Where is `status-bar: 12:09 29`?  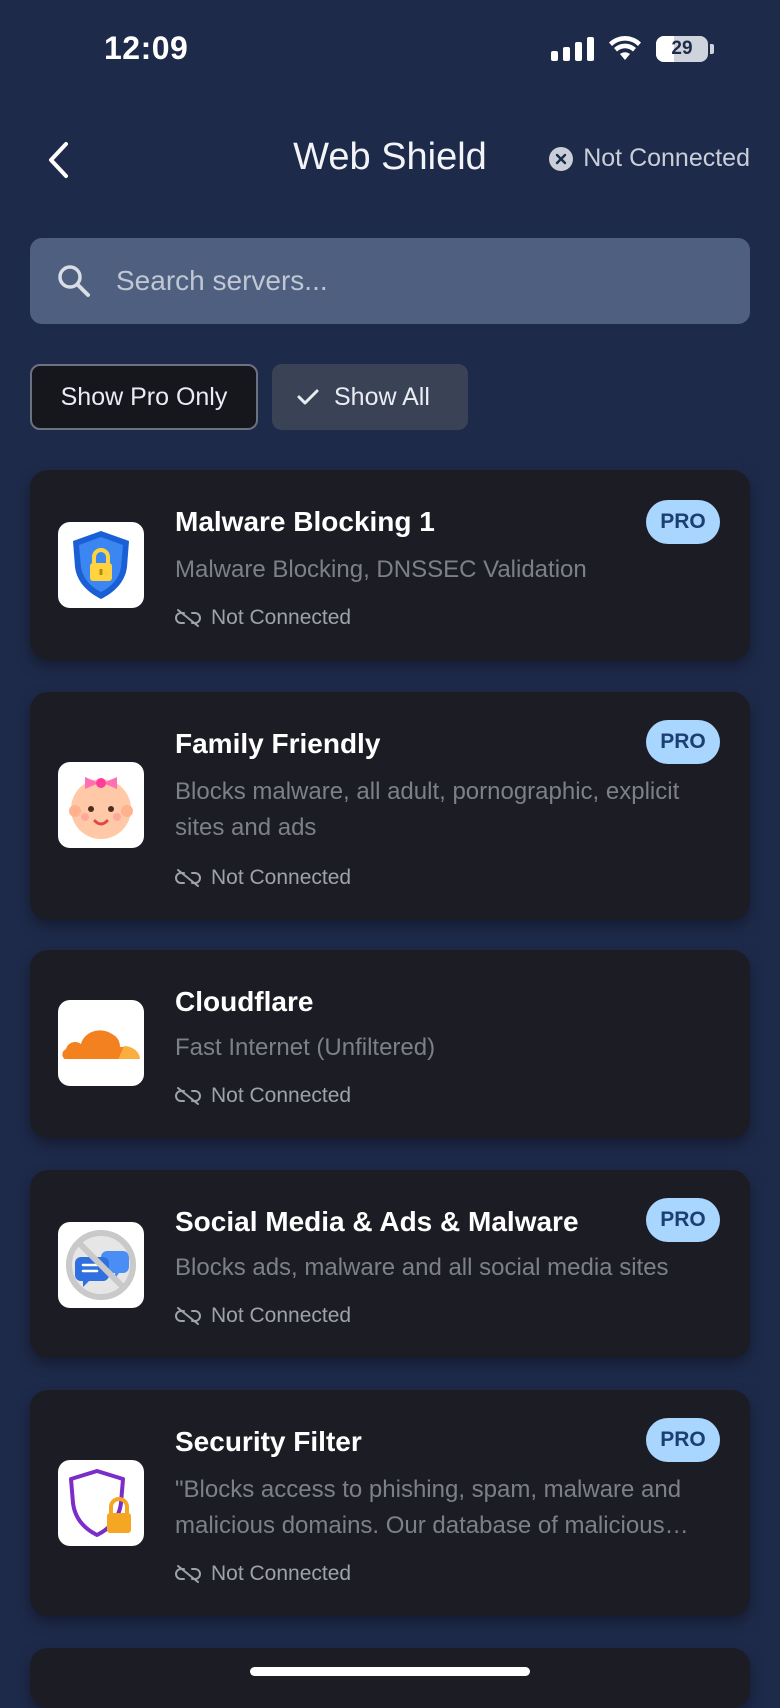 status-bar: 12:09 29 is located at coordinates (390, 50).